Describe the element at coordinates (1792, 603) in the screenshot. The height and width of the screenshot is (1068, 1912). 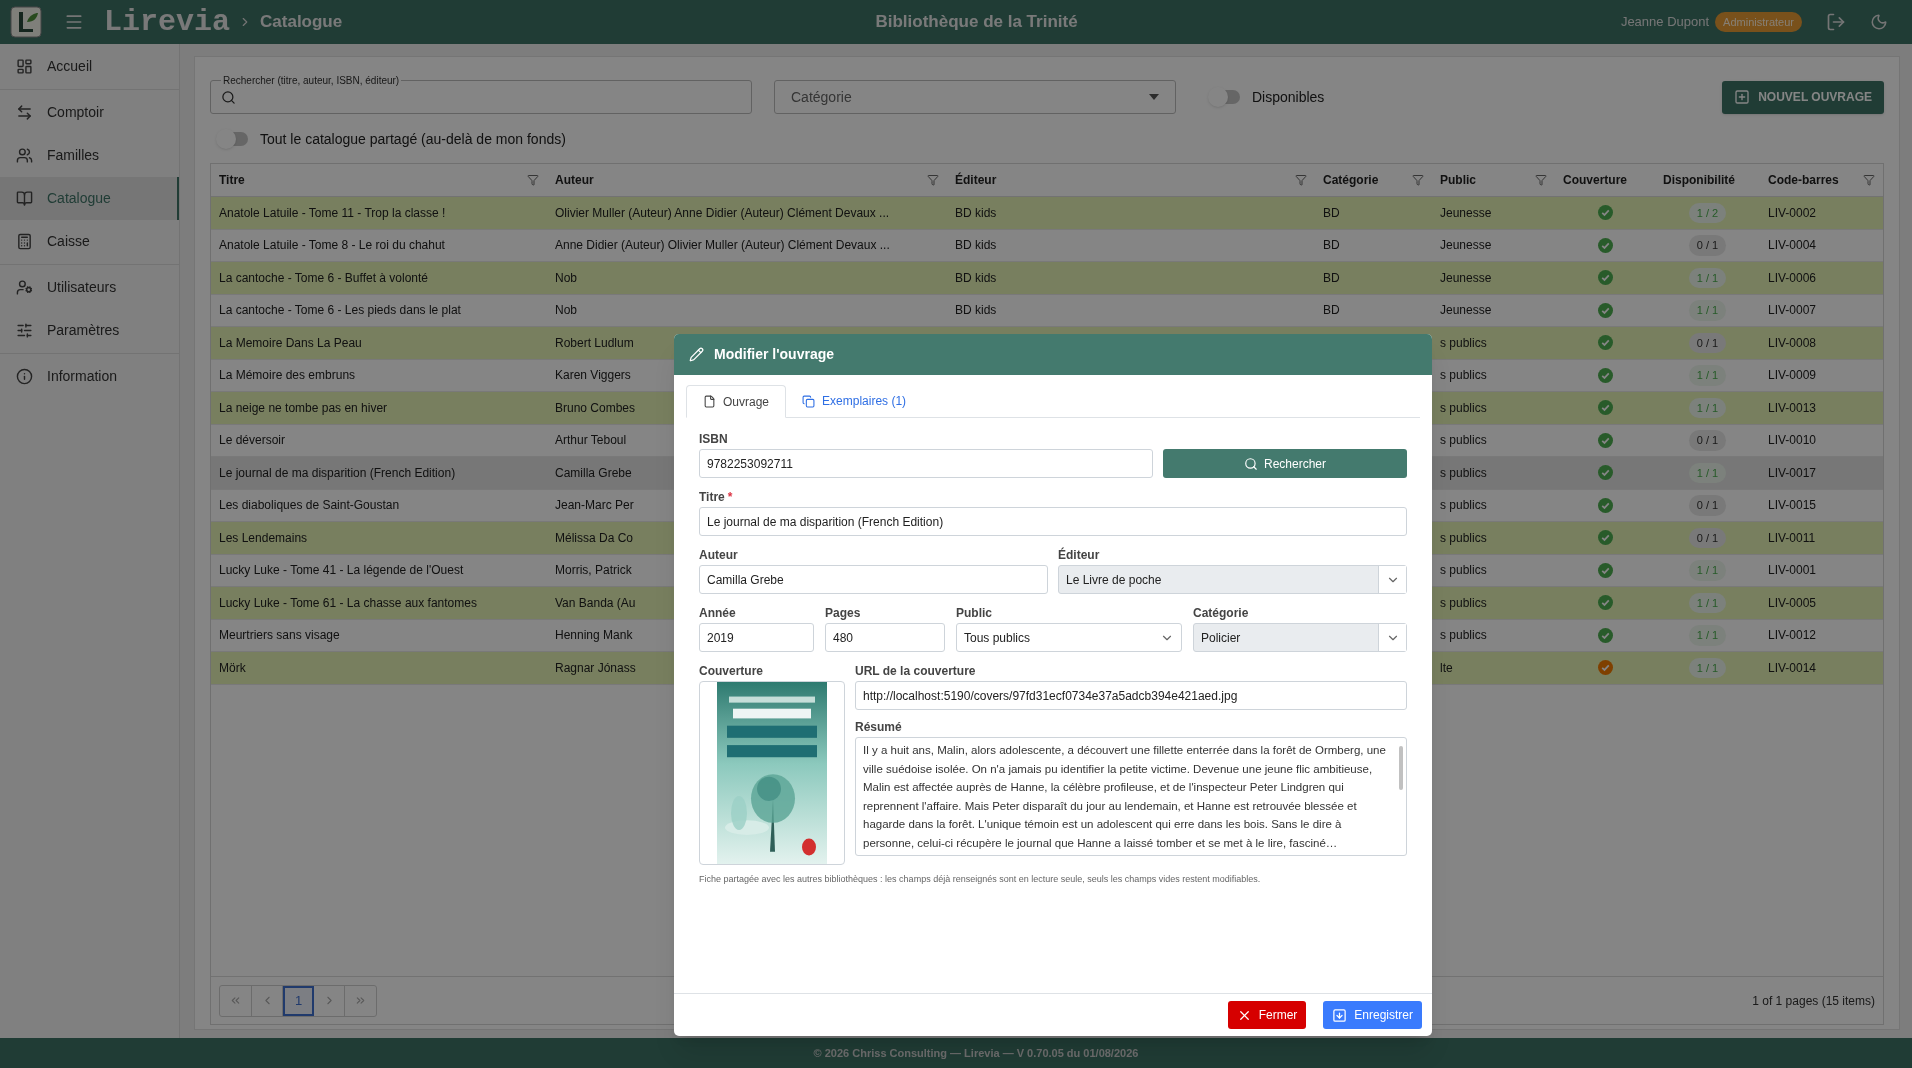
I see `table-cell-text: LIV-0005` at that location.